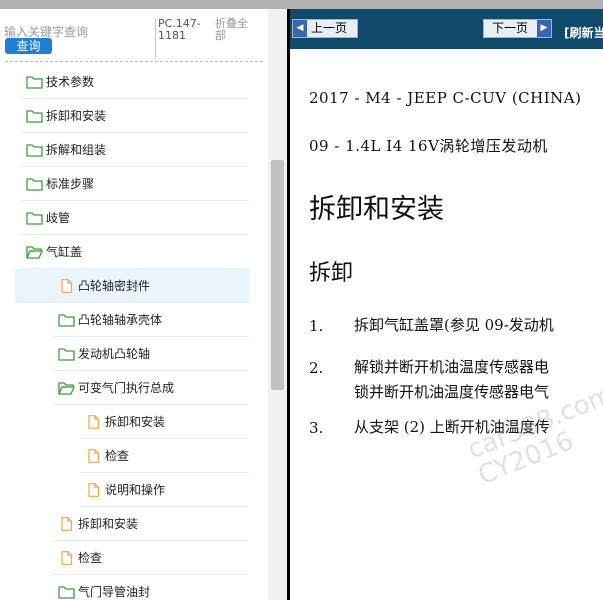 This screenshot has height=600, width=603. Describe the element at coordinates (114, 354) in the screenshot. I see `tree-item-label: 发动机凸轮轴` at that location.